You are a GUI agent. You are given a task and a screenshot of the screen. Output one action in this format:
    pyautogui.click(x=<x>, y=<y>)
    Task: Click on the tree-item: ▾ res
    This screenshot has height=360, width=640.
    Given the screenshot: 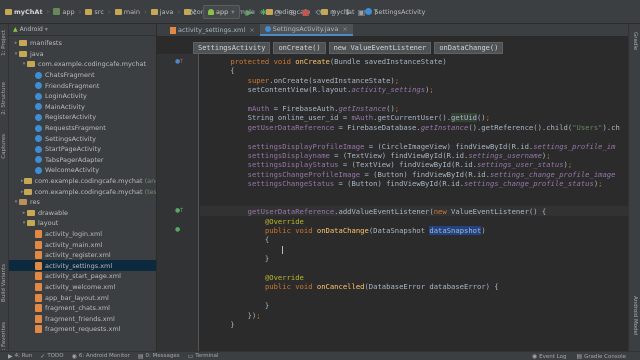 What is the action you would take?
    pyautogui.click(x=82, y=202)
    